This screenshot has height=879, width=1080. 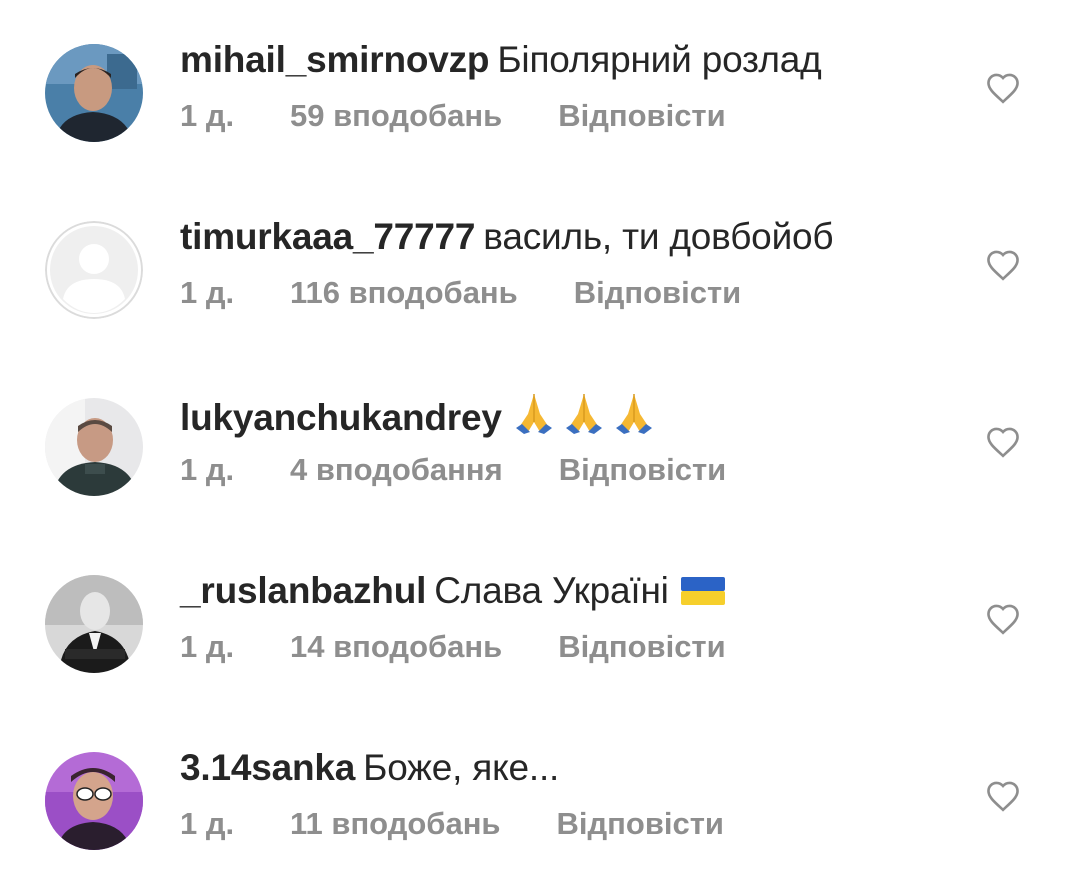 What do you see at coordinates (583, 414) in the screenshot?
I see `praying-hands-icon` at bounding box center [583, 414].